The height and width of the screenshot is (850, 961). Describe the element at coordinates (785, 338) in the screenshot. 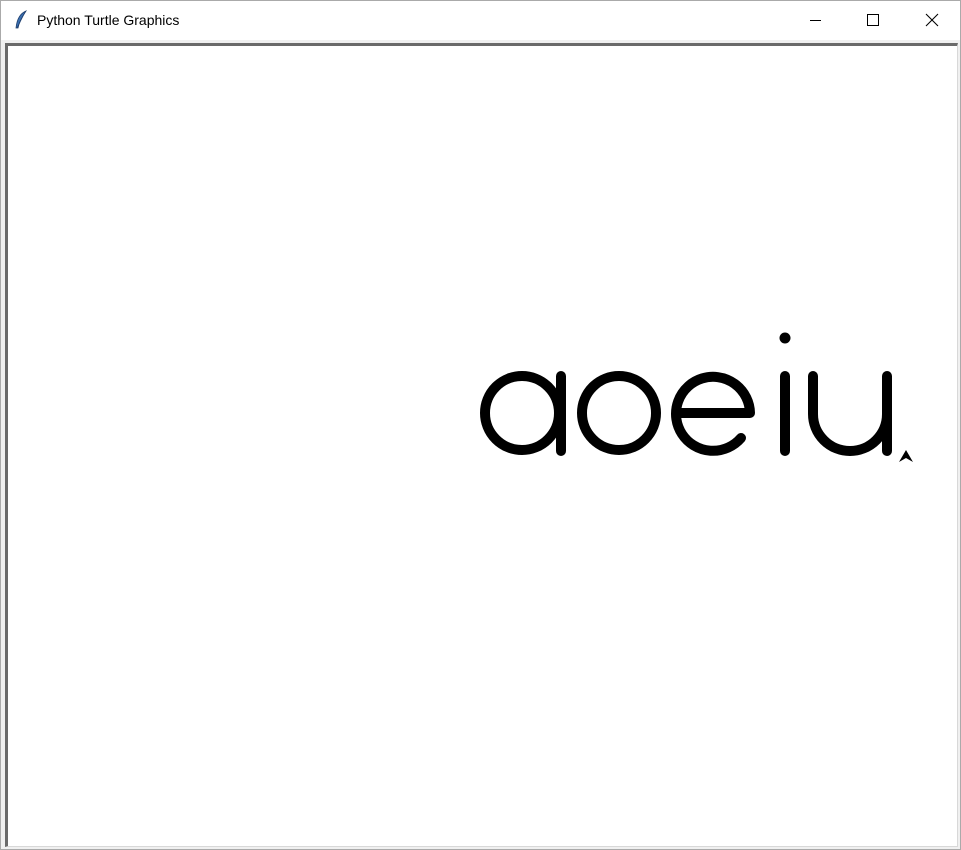

I see `i-dot` at that location.